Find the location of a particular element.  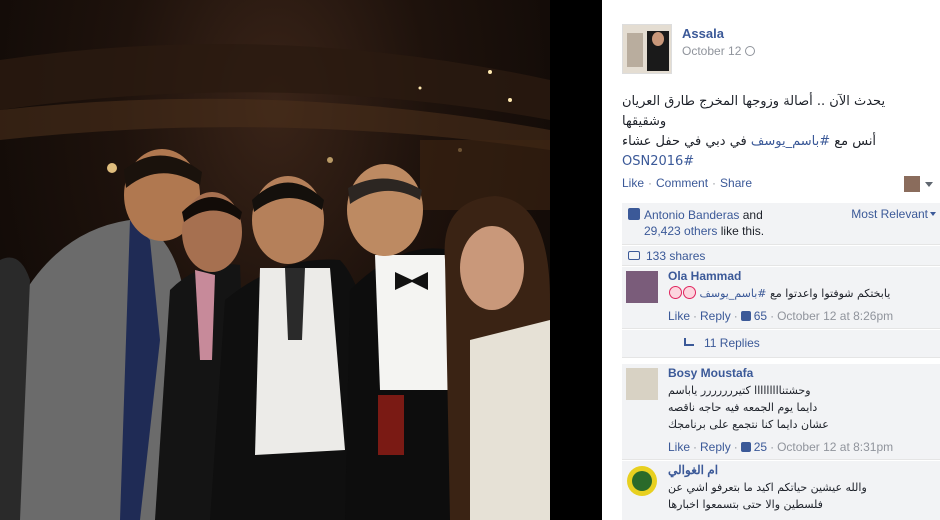

likes-and: and is located at coordinates (752, 215).